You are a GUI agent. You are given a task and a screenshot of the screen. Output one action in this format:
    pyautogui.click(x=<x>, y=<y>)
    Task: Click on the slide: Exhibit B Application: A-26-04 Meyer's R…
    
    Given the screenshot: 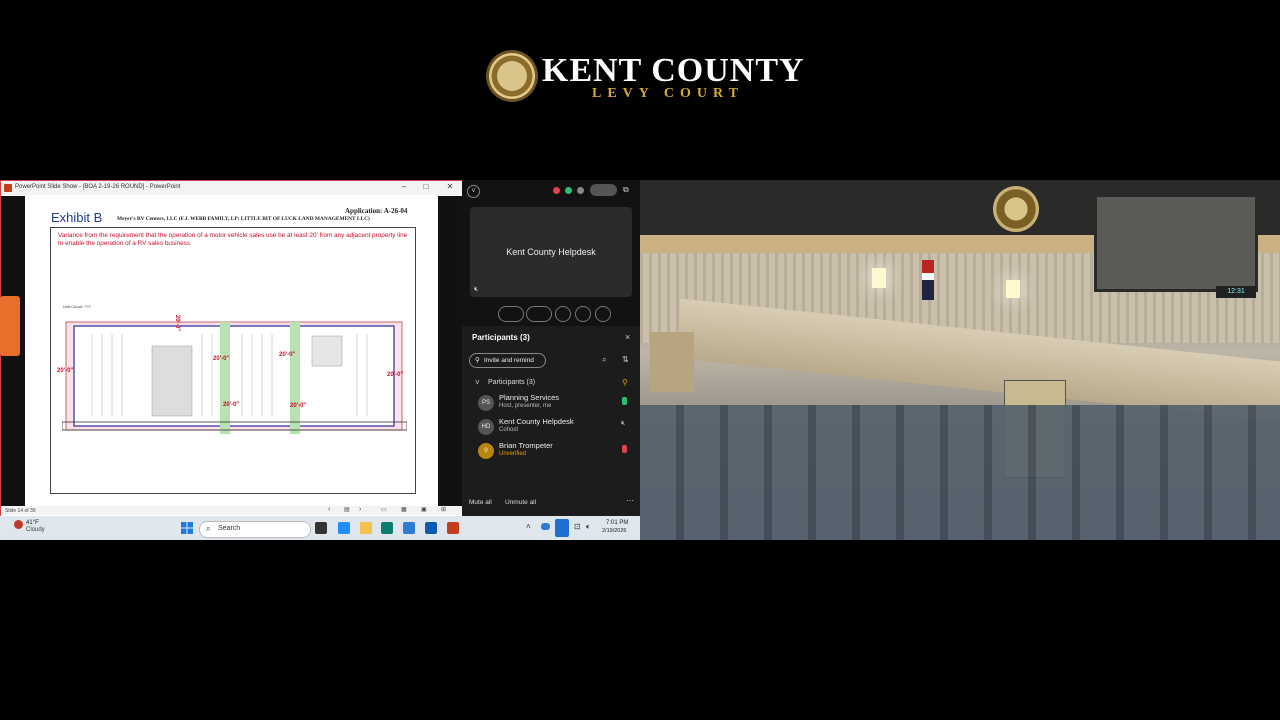 What is the action you would take?
    pyautogui.click(x=231, y=351)
    